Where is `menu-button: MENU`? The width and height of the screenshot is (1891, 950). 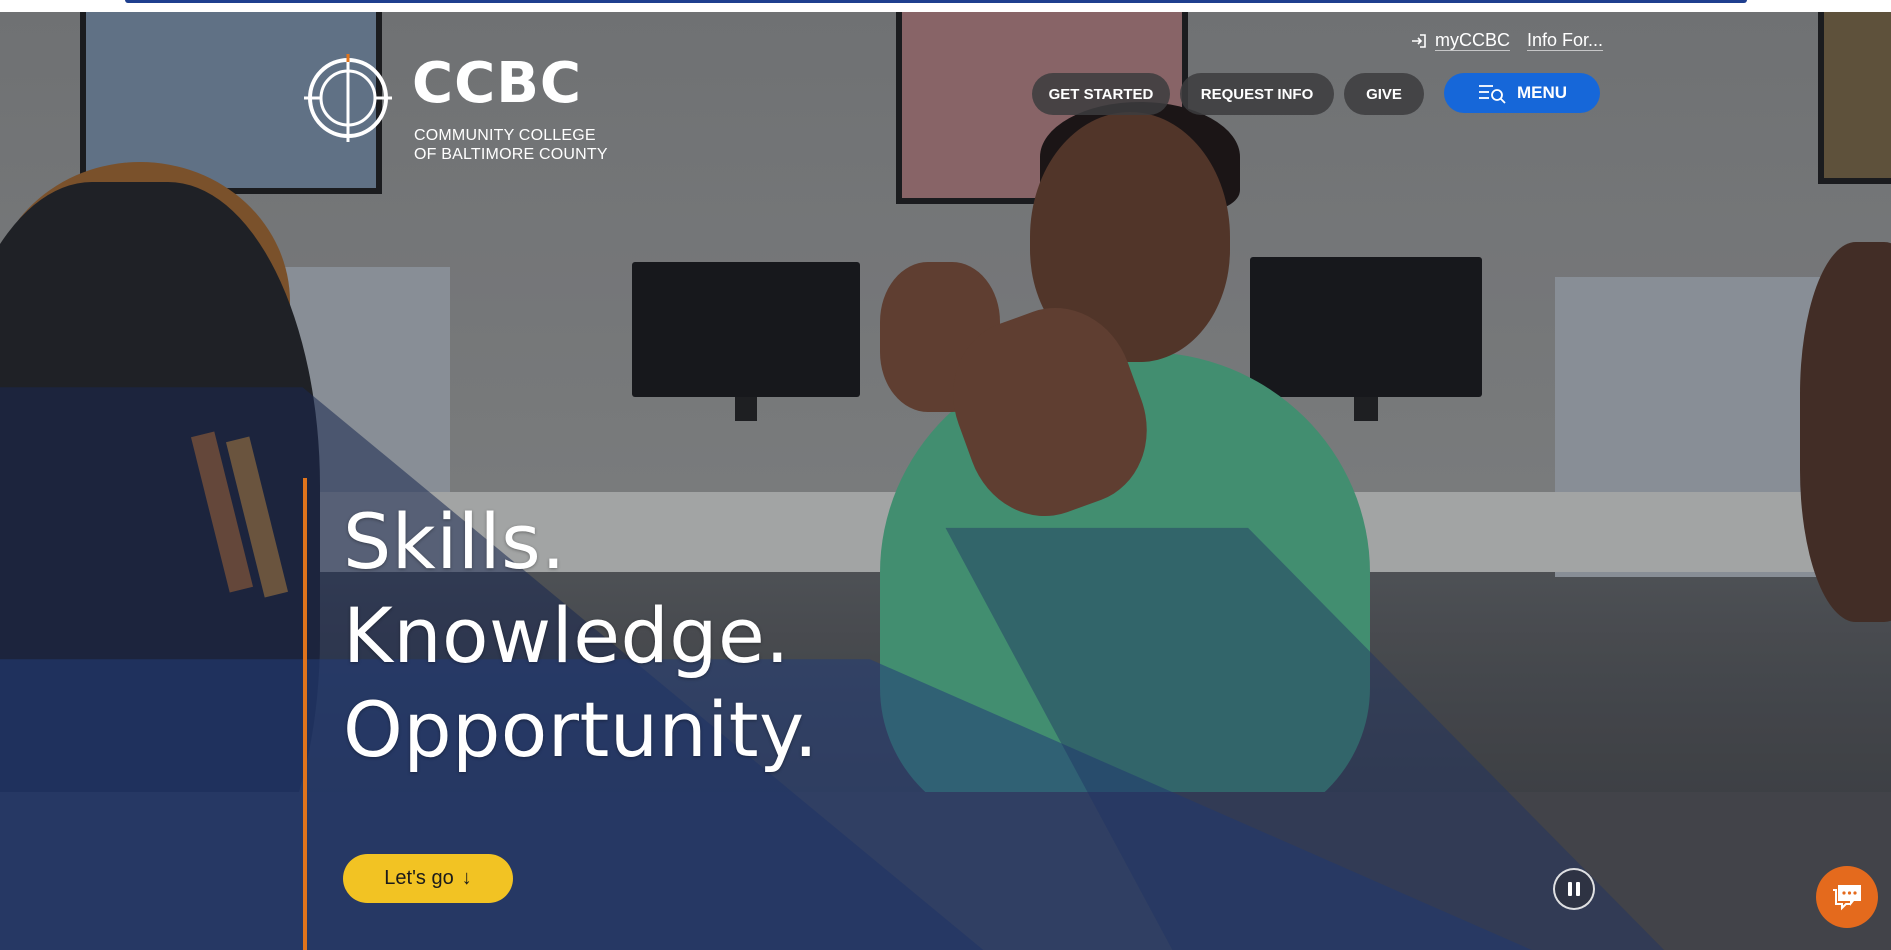
menu-button: MENU is located at coordinates (1522, 93).